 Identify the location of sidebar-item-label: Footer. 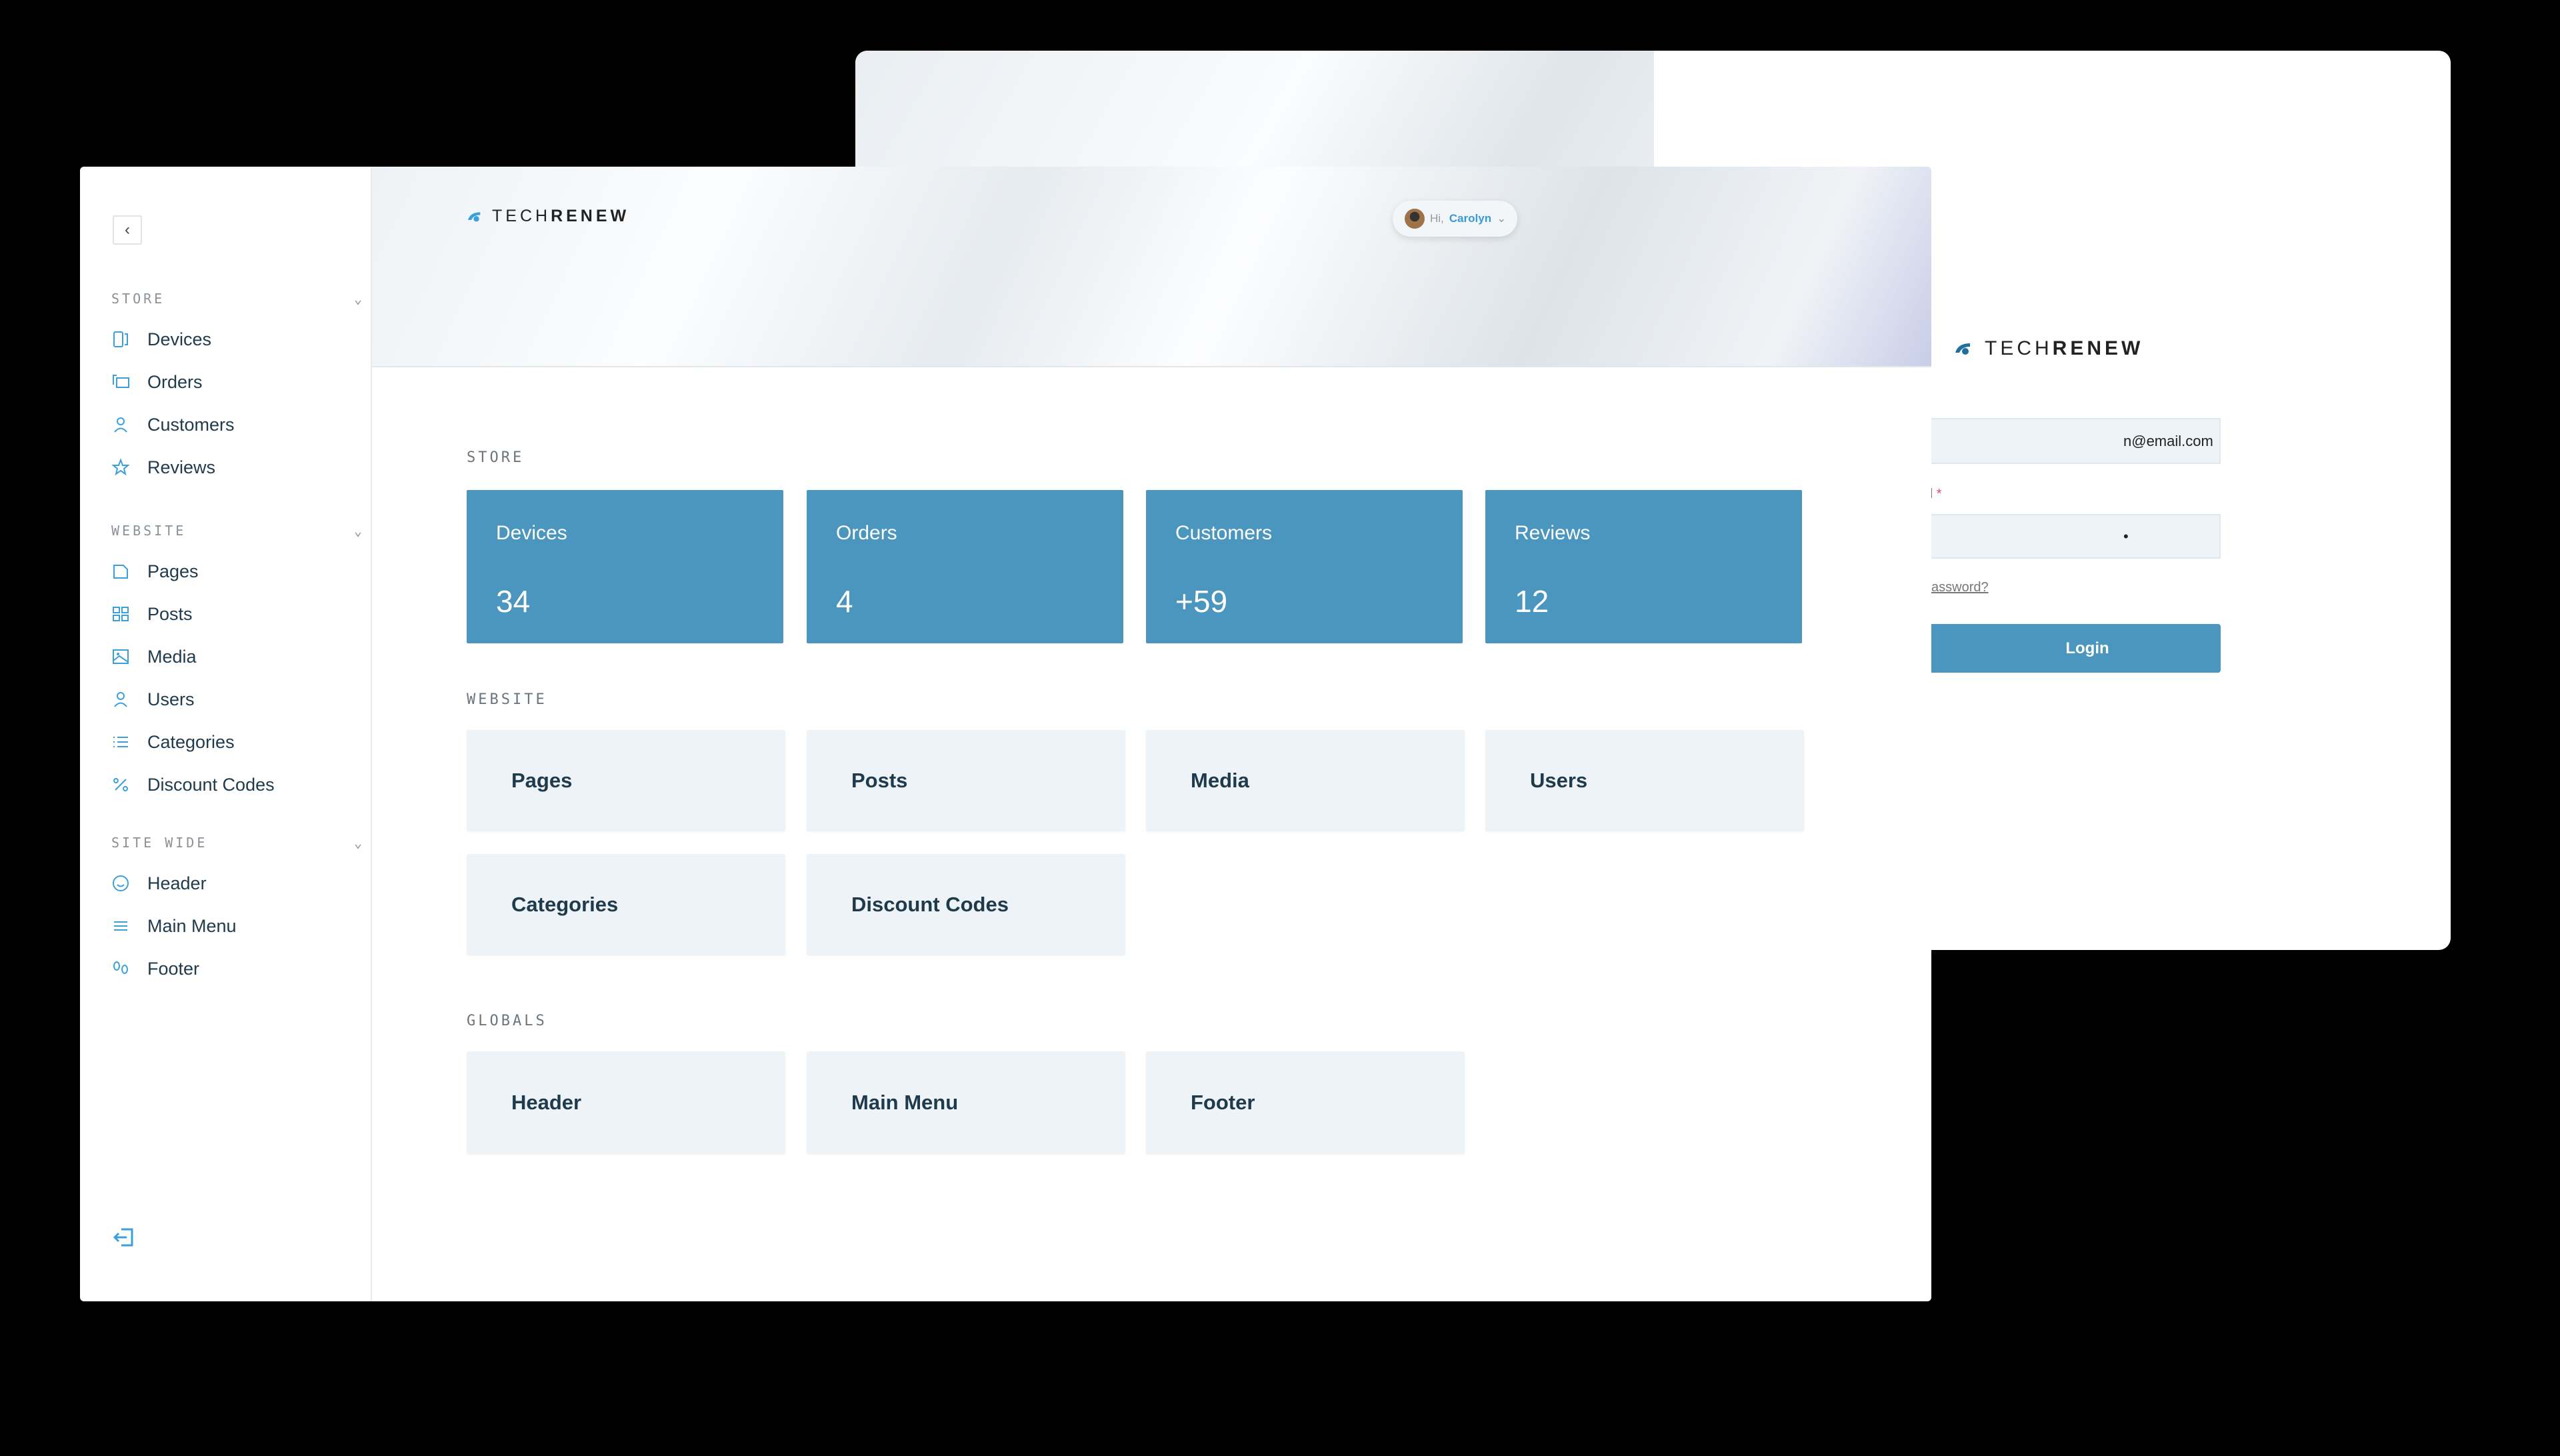
(173, 968).